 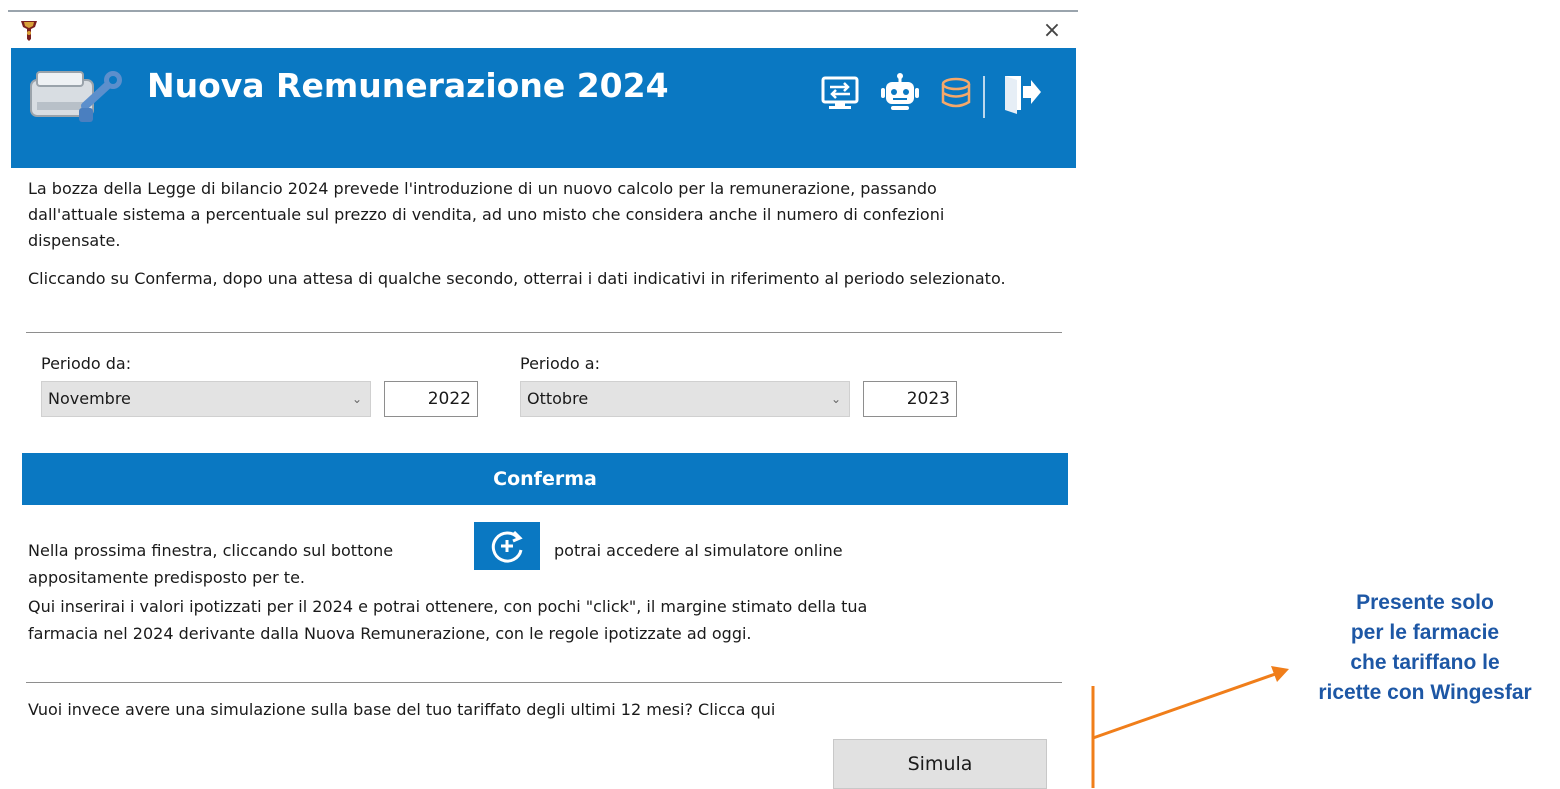 What do you see at coordinates (431, 399) in the screenshot?
I see `period-from-year-input: 2022` at bounding box center [431, 399].